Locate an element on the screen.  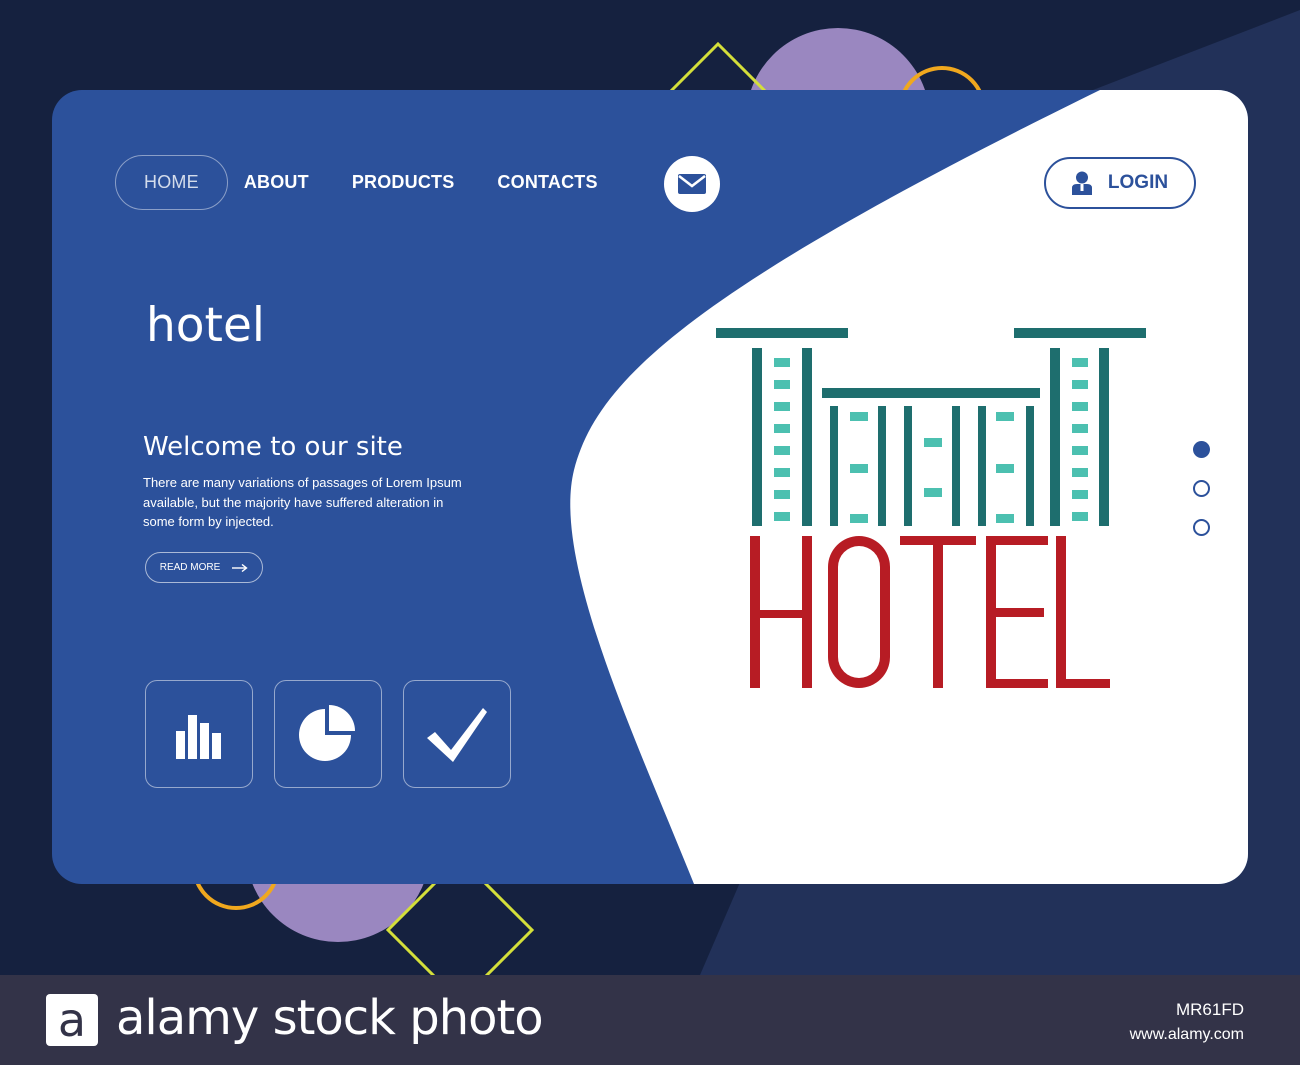
page-title: hotel is located at coordinates (205, 325).